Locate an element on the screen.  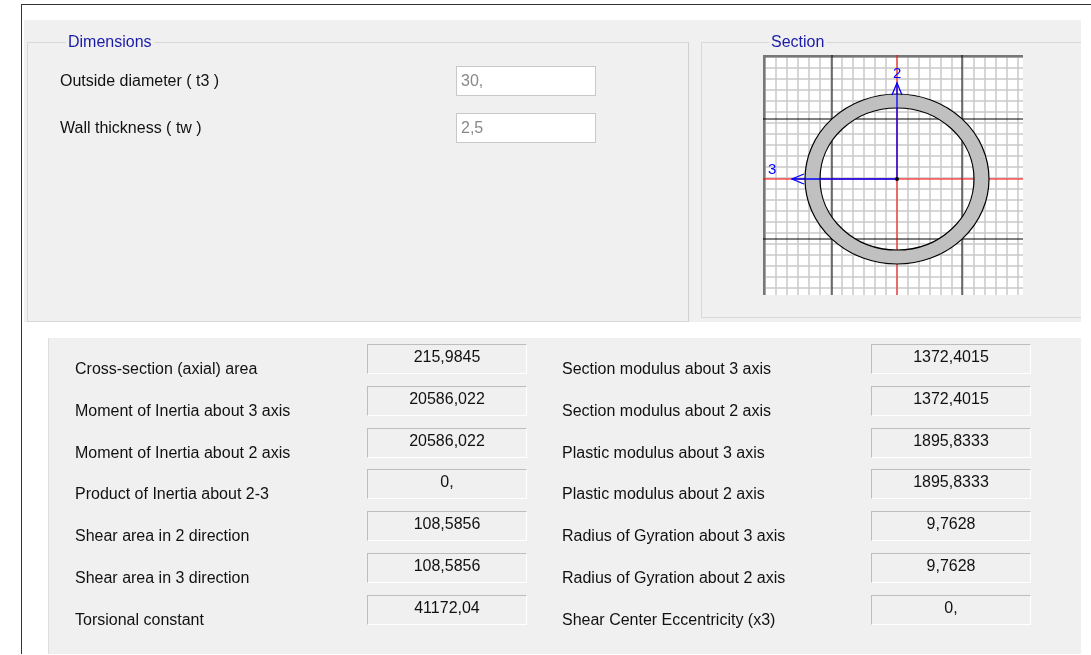
property-label: Shear Center Eccentricity (x3) is located at coordinates (669, 619).